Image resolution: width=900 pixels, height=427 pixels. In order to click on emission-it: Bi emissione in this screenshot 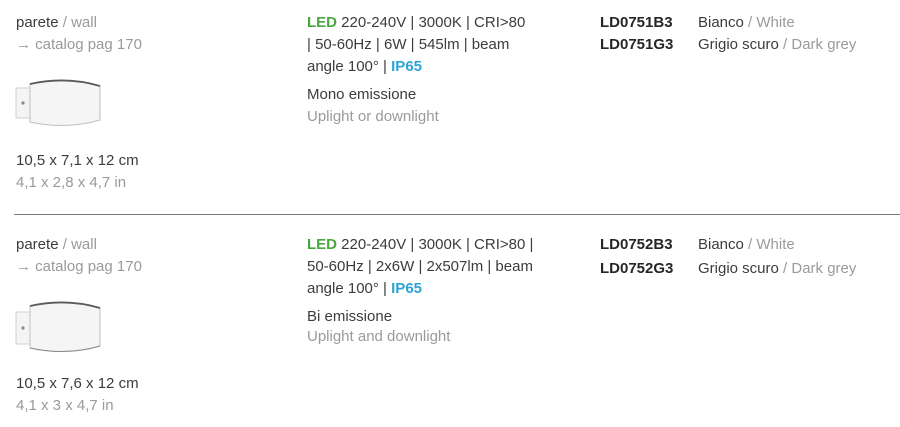, I will do `click(350, 316)`.